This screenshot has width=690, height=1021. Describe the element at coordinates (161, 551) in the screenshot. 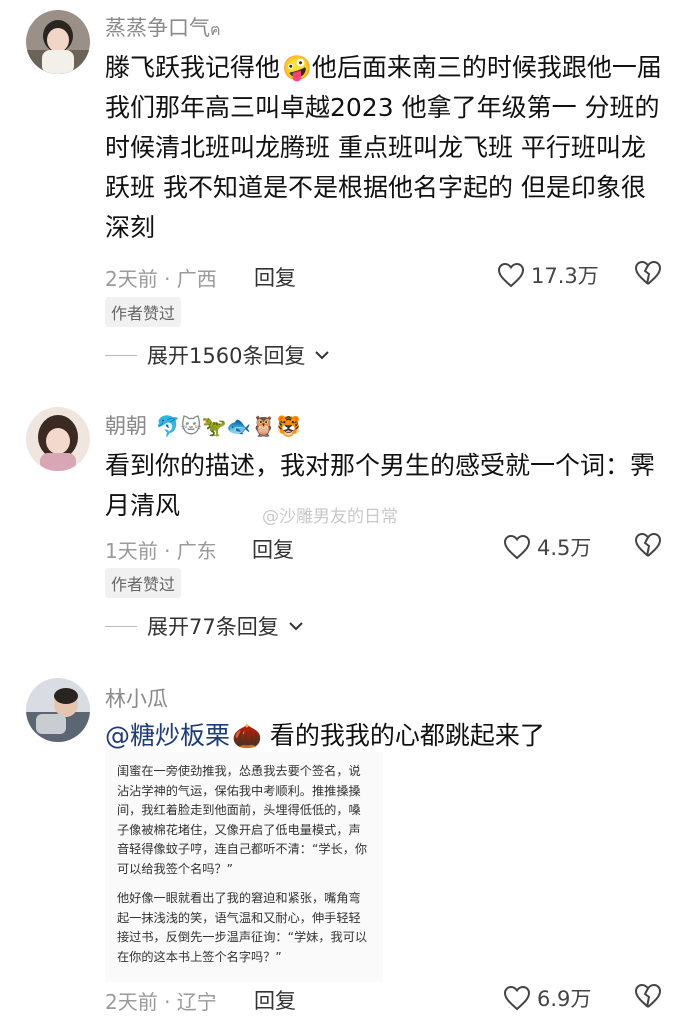

I see `time-location: 1天前 · 广东` at that location.